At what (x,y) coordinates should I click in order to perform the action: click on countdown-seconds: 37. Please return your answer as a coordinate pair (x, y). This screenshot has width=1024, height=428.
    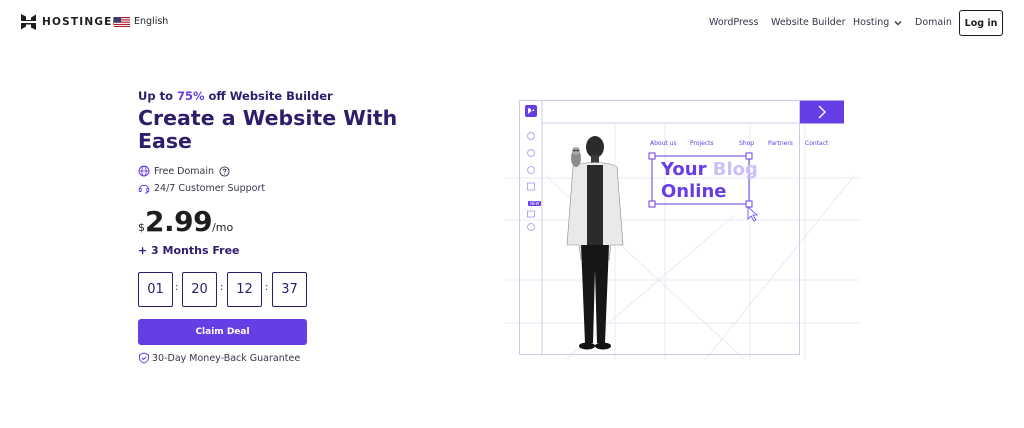
    Looking at the image, I should click on (289, 289).